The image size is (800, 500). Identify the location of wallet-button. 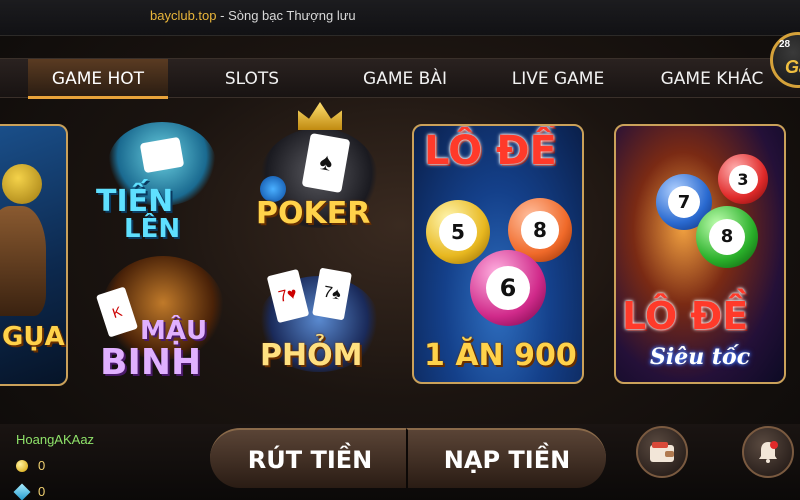
(662, 452).